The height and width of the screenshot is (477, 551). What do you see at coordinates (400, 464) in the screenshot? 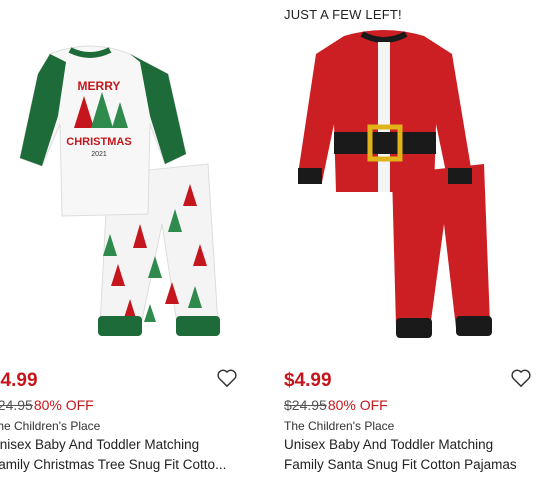
I see `product-title-line-2: Family Santa Snug Fit Cotton Pajamas` at bounding box center [400, 464].